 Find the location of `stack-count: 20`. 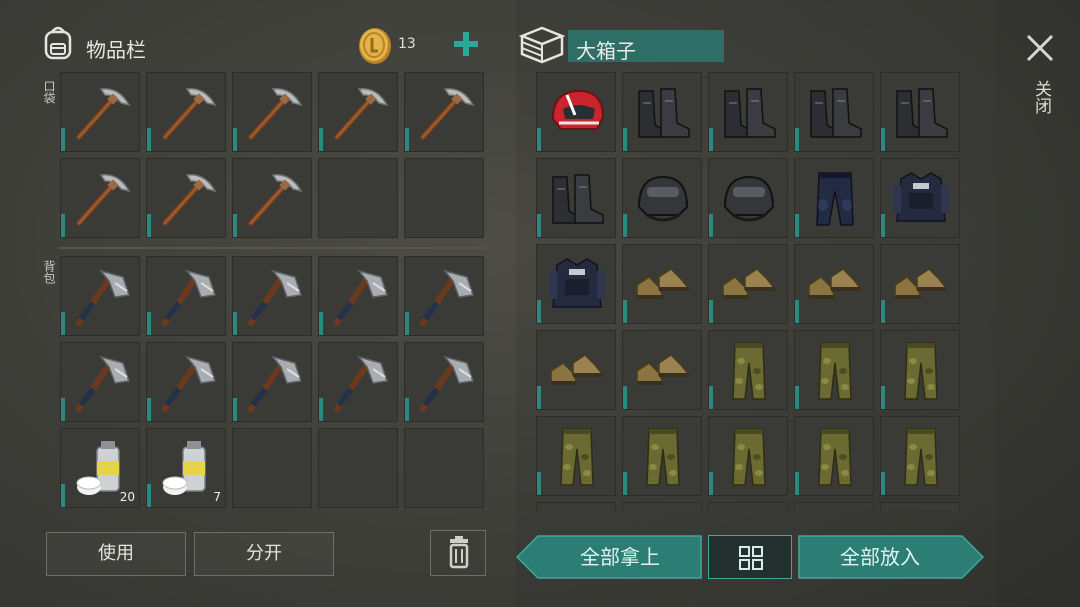

stack-count: 20 is located at coordinates (127, 497).